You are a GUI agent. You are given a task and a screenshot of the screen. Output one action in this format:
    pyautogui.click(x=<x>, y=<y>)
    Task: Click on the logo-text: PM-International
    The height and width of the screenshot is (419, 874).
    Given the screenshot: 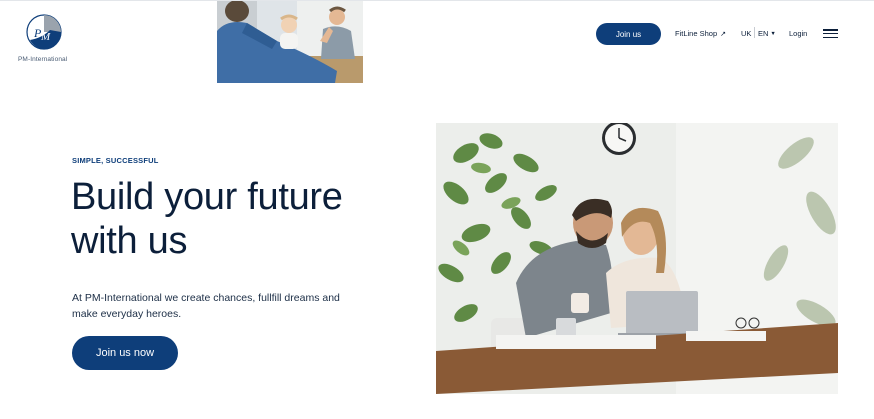 What is the action you would take?
    pyautogui.click(x=43, y=59)
    